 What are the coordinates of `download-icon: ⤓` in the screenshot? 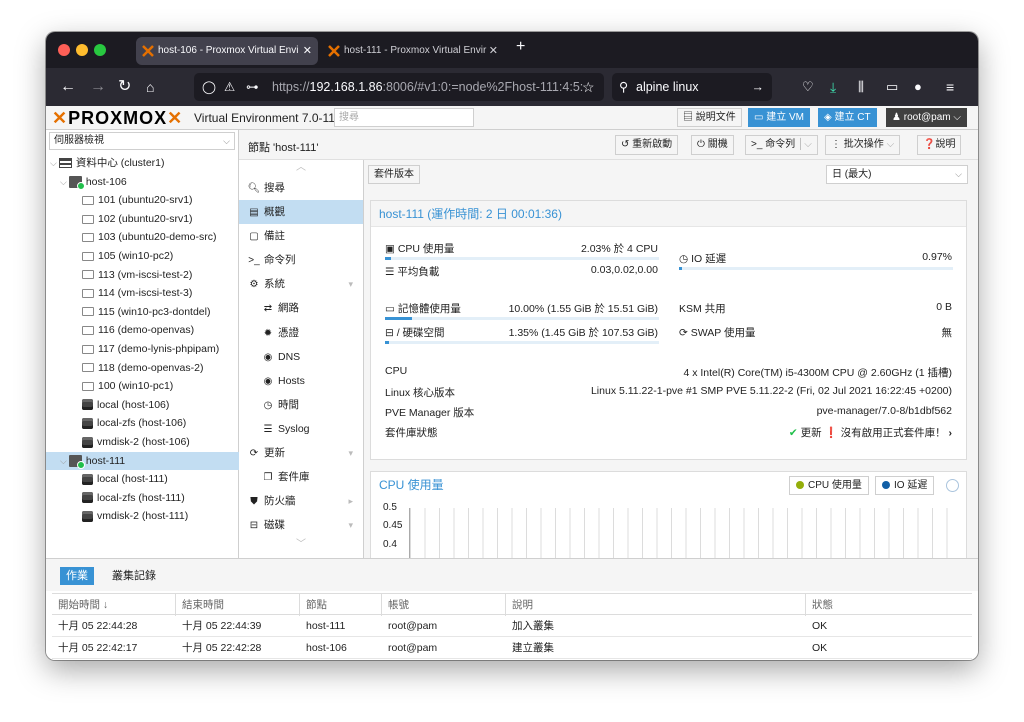 It's located at (833, 87).